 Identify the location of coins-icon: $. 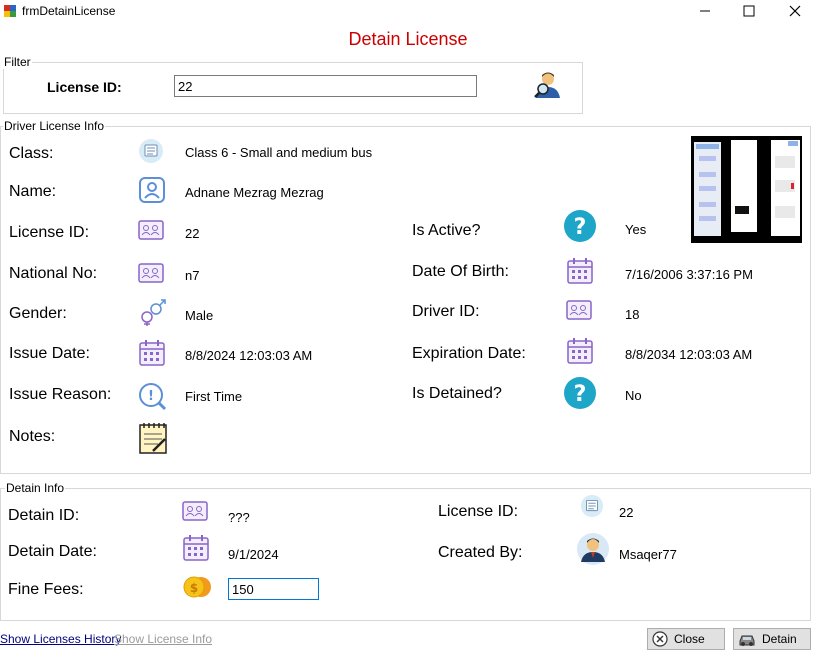
(197, 587).